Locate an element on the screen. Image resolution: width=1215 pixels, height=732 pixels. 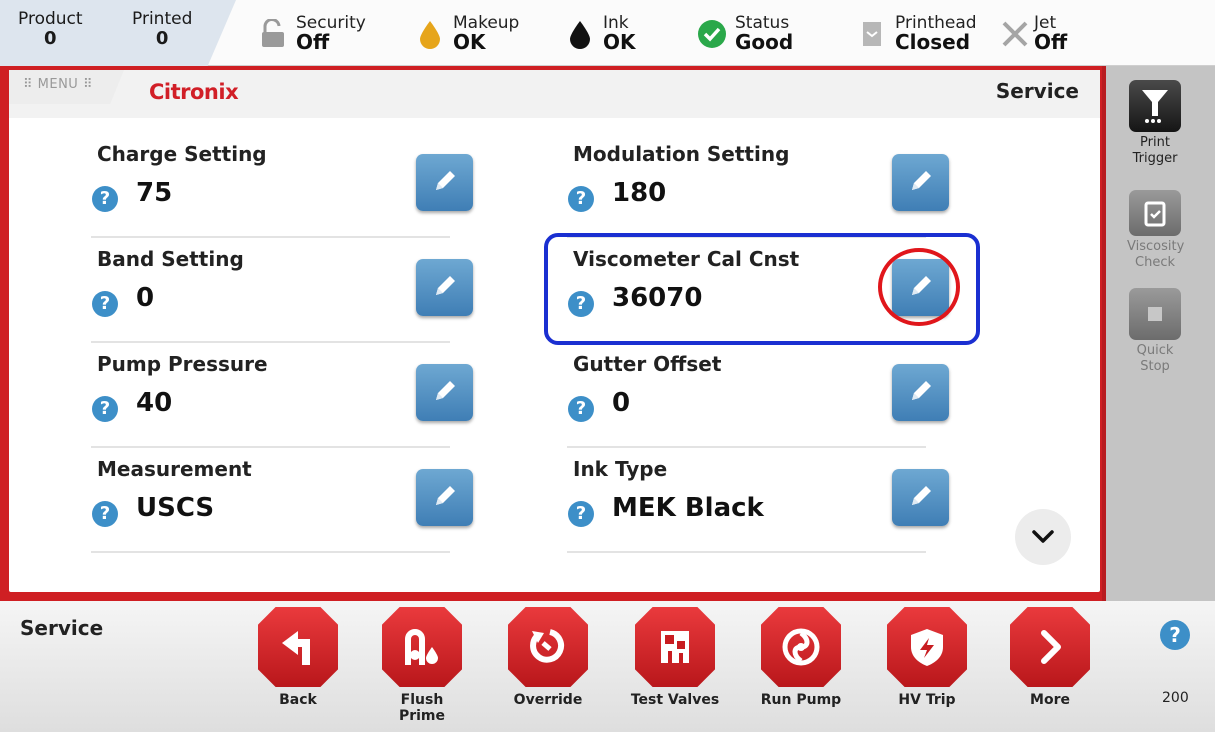
edit-pump-pressure-button is located at coordinates (444, 392).